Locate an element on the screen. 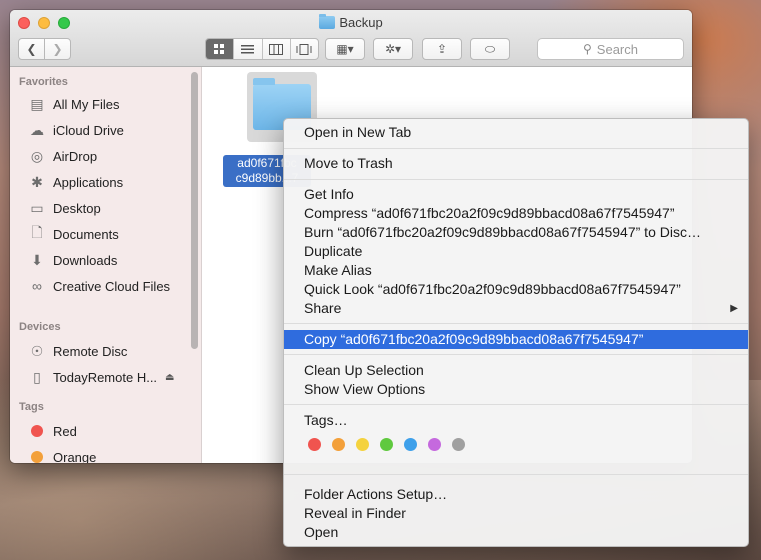 This screenshot has width=761, height=560. arrange-icon: ▦▾ is located at coordinates (345, 49).